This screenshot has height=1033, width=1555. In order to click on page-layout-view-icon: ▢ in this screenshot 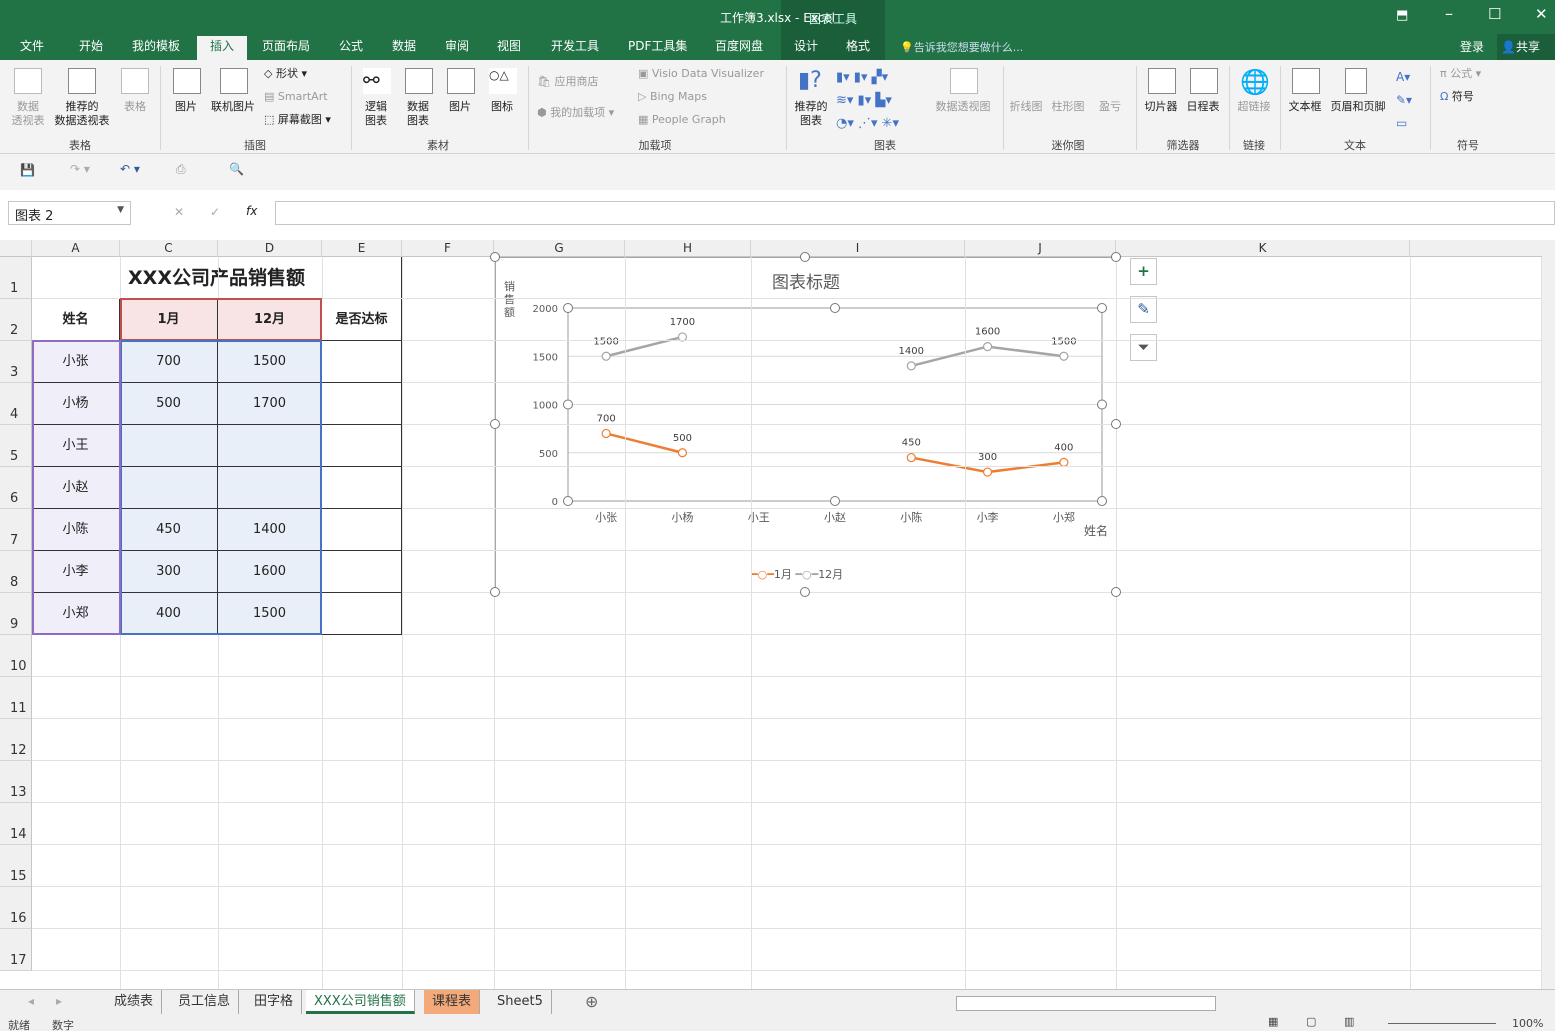, I will do `click(1311, 1021)`.